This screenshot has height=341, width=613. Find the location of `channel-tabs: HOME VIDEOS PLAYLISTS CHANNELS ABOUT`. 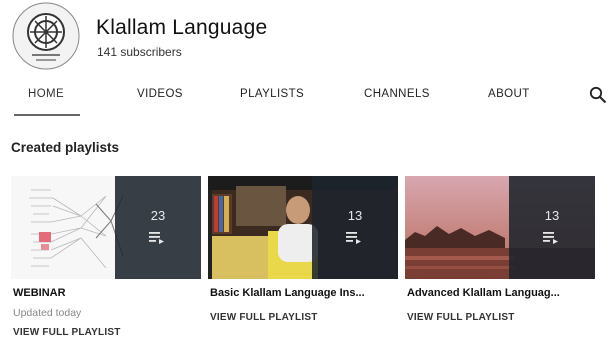

channel-tabs: HOME VIDEOS PLAYLISTS CHANNELS ABOUT is located at coordinates (306, 98).